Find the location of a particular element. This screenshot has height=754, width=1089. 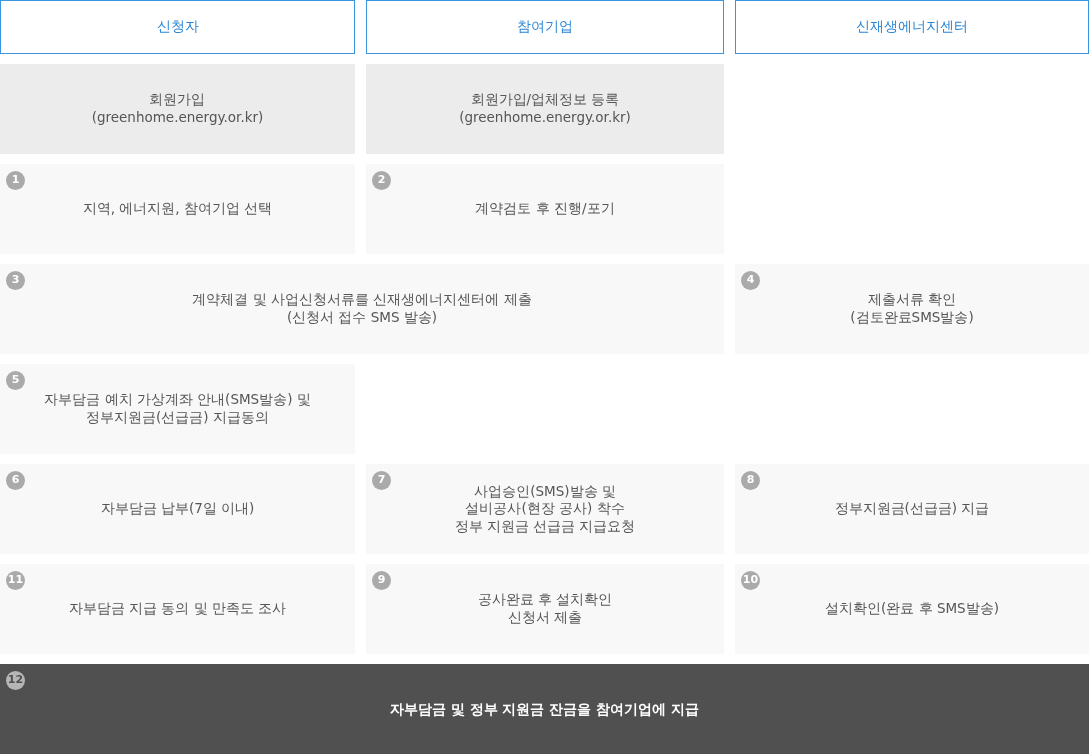

column-header: 신재생에너지센터 is located at coordinates (912, 27).